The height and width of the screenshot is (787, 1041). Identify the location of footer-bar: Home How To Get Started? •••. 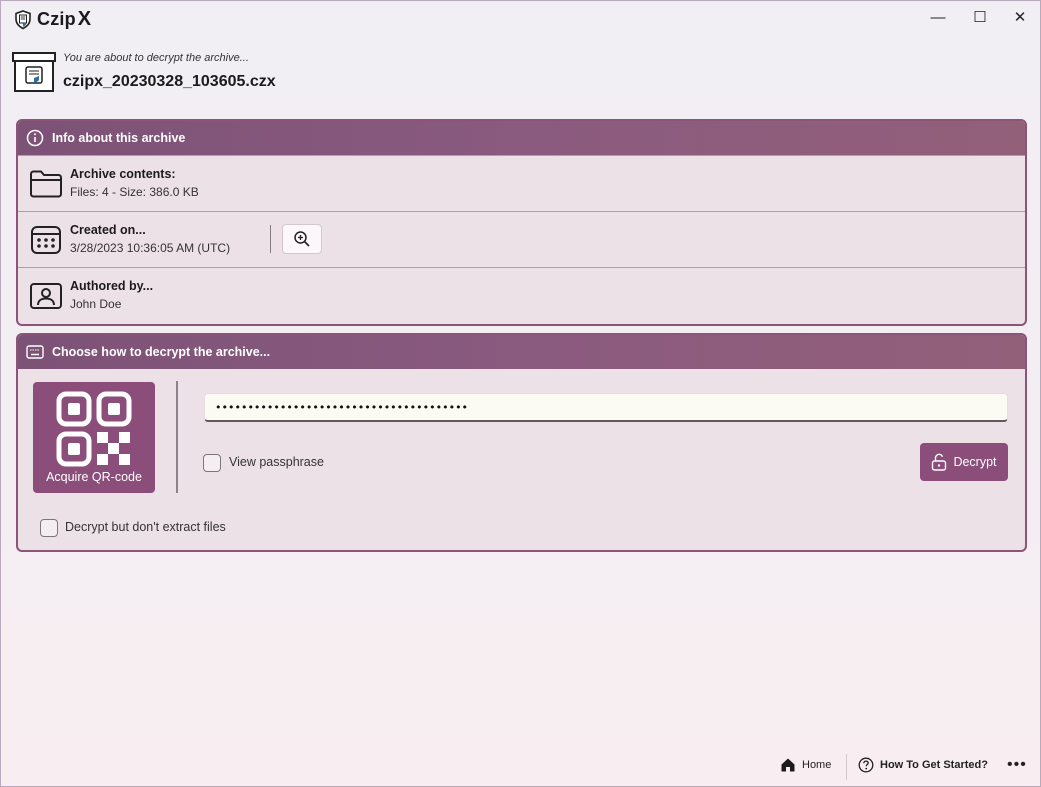
(520, 767).